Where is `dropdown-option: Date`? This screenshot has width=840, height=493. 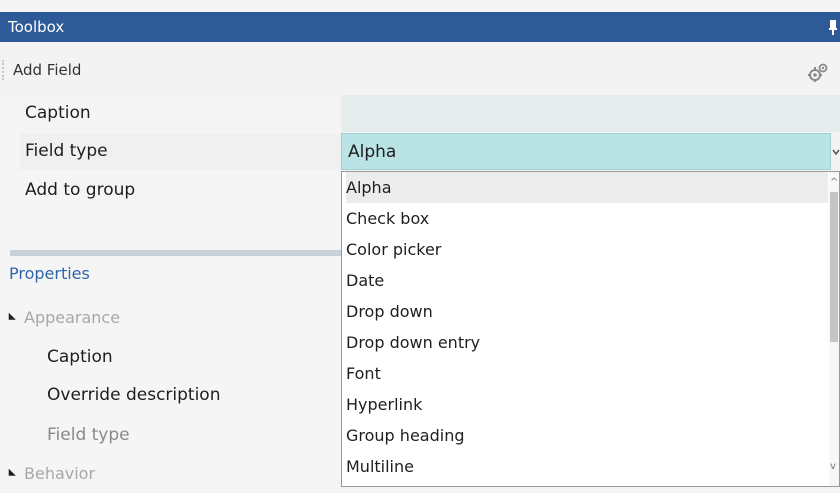
dropdown-option: Date is located at coordinates (587, 280).